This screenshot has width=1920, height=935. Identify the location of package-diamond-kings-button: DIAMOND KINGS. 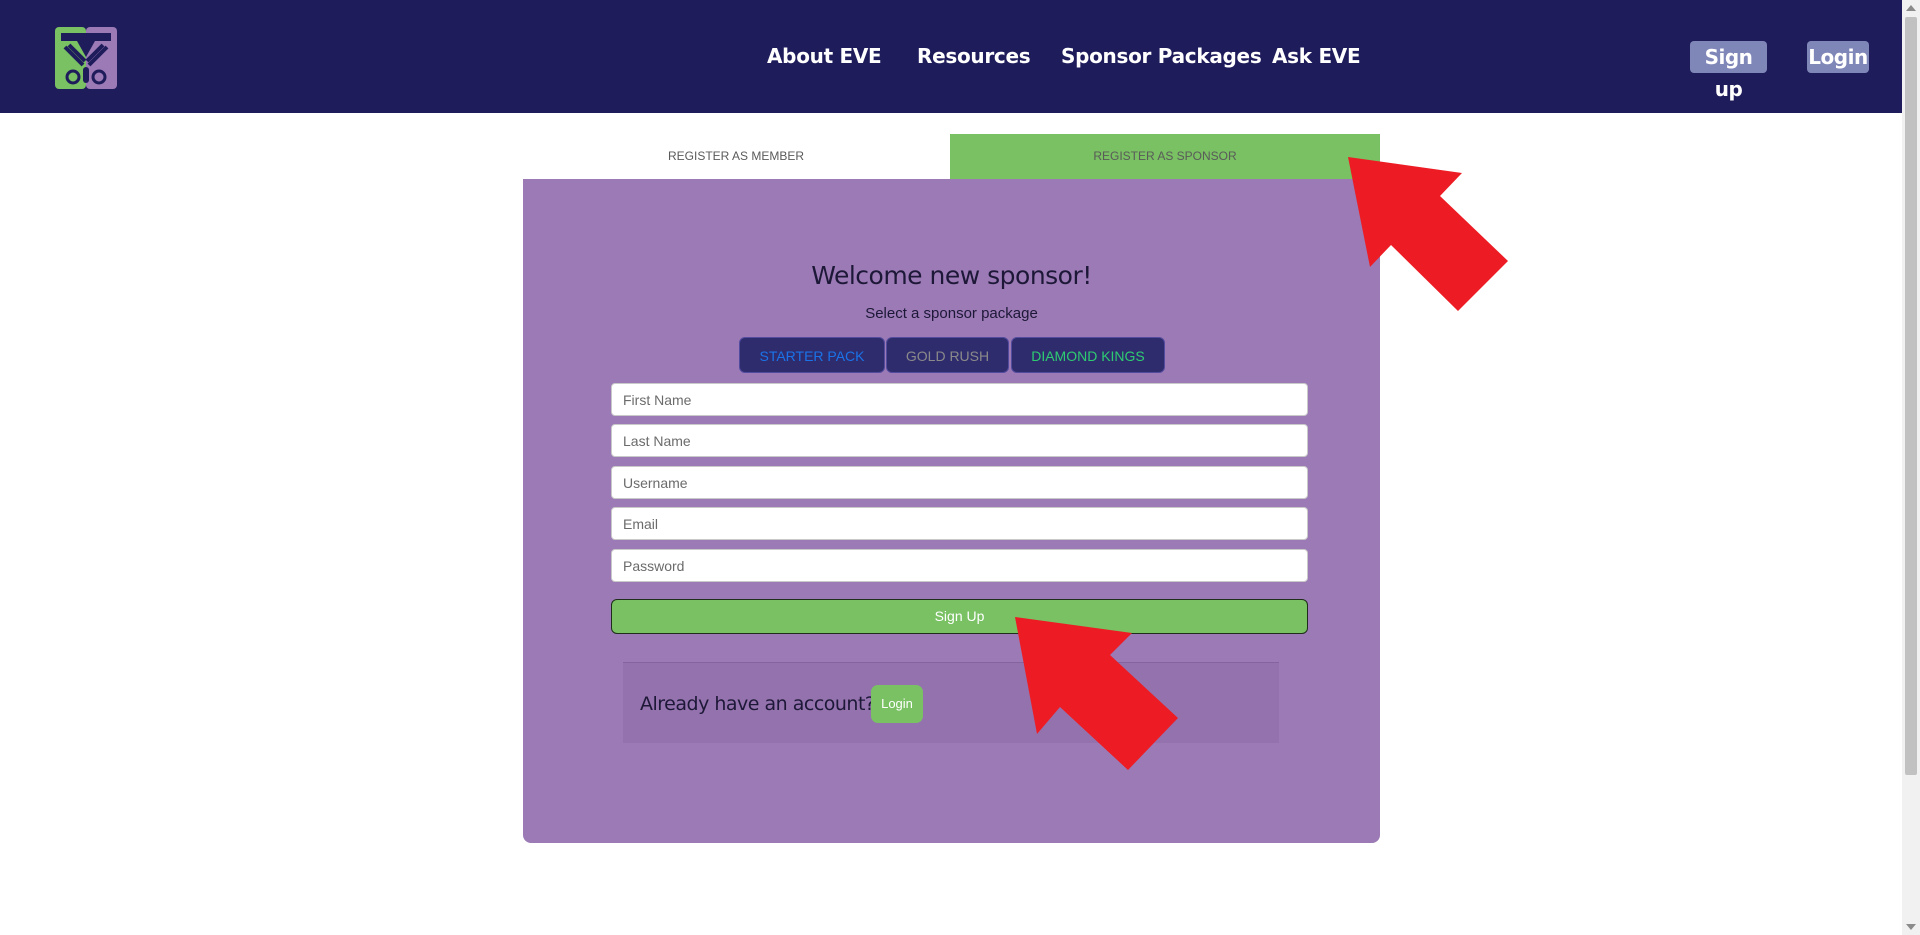
(1088, 355).